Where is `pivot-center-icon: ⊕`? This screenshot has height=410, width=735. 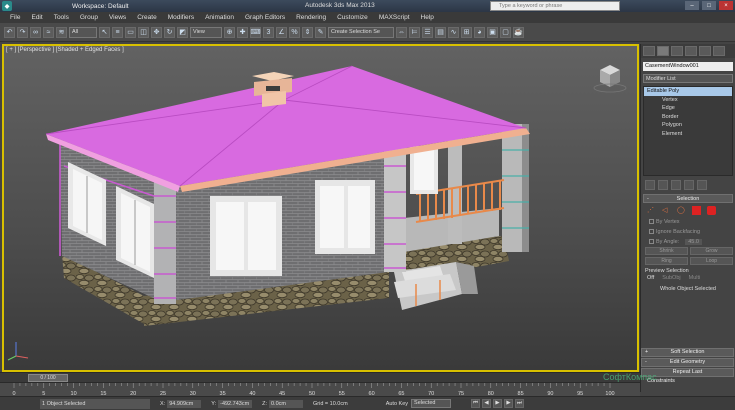 pivot-center-icon: ⊕ is located at coordinates (229, 32).